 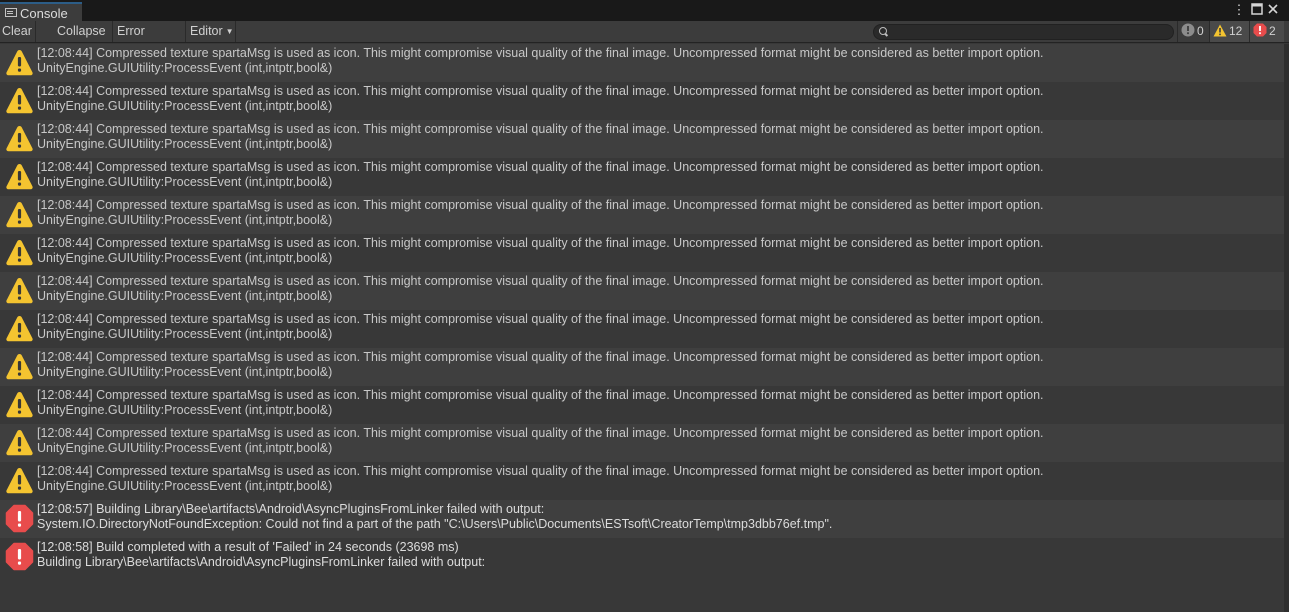 I want to click on tab-console-label: Console, so click(x=44, y=13).